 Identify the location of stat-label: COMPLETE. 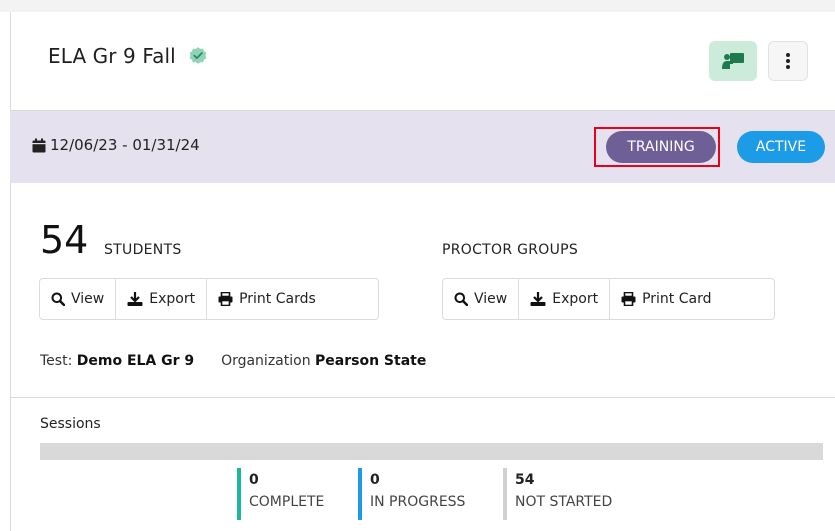
(287, 502).